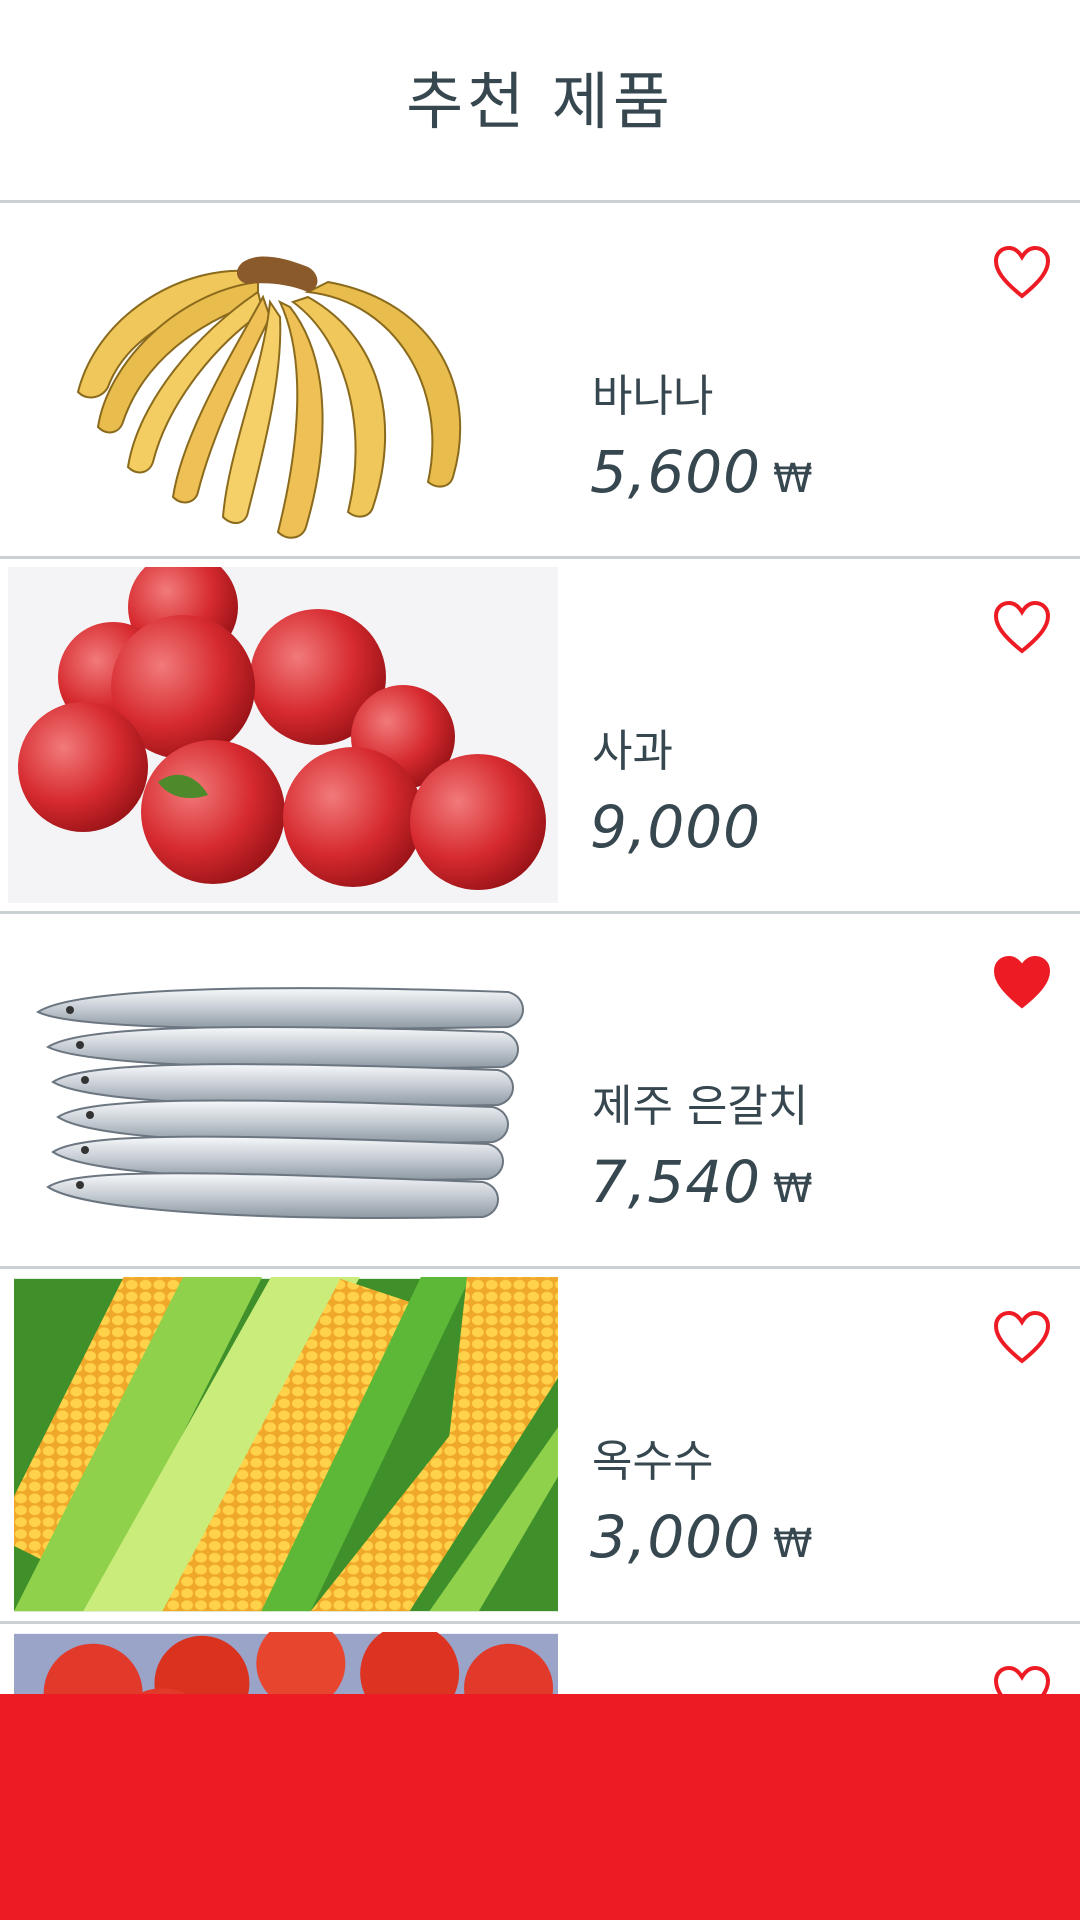  Describe the element at coordinates (1022, 982) in the screenshot. I see `heart-filled-icon` at that location.